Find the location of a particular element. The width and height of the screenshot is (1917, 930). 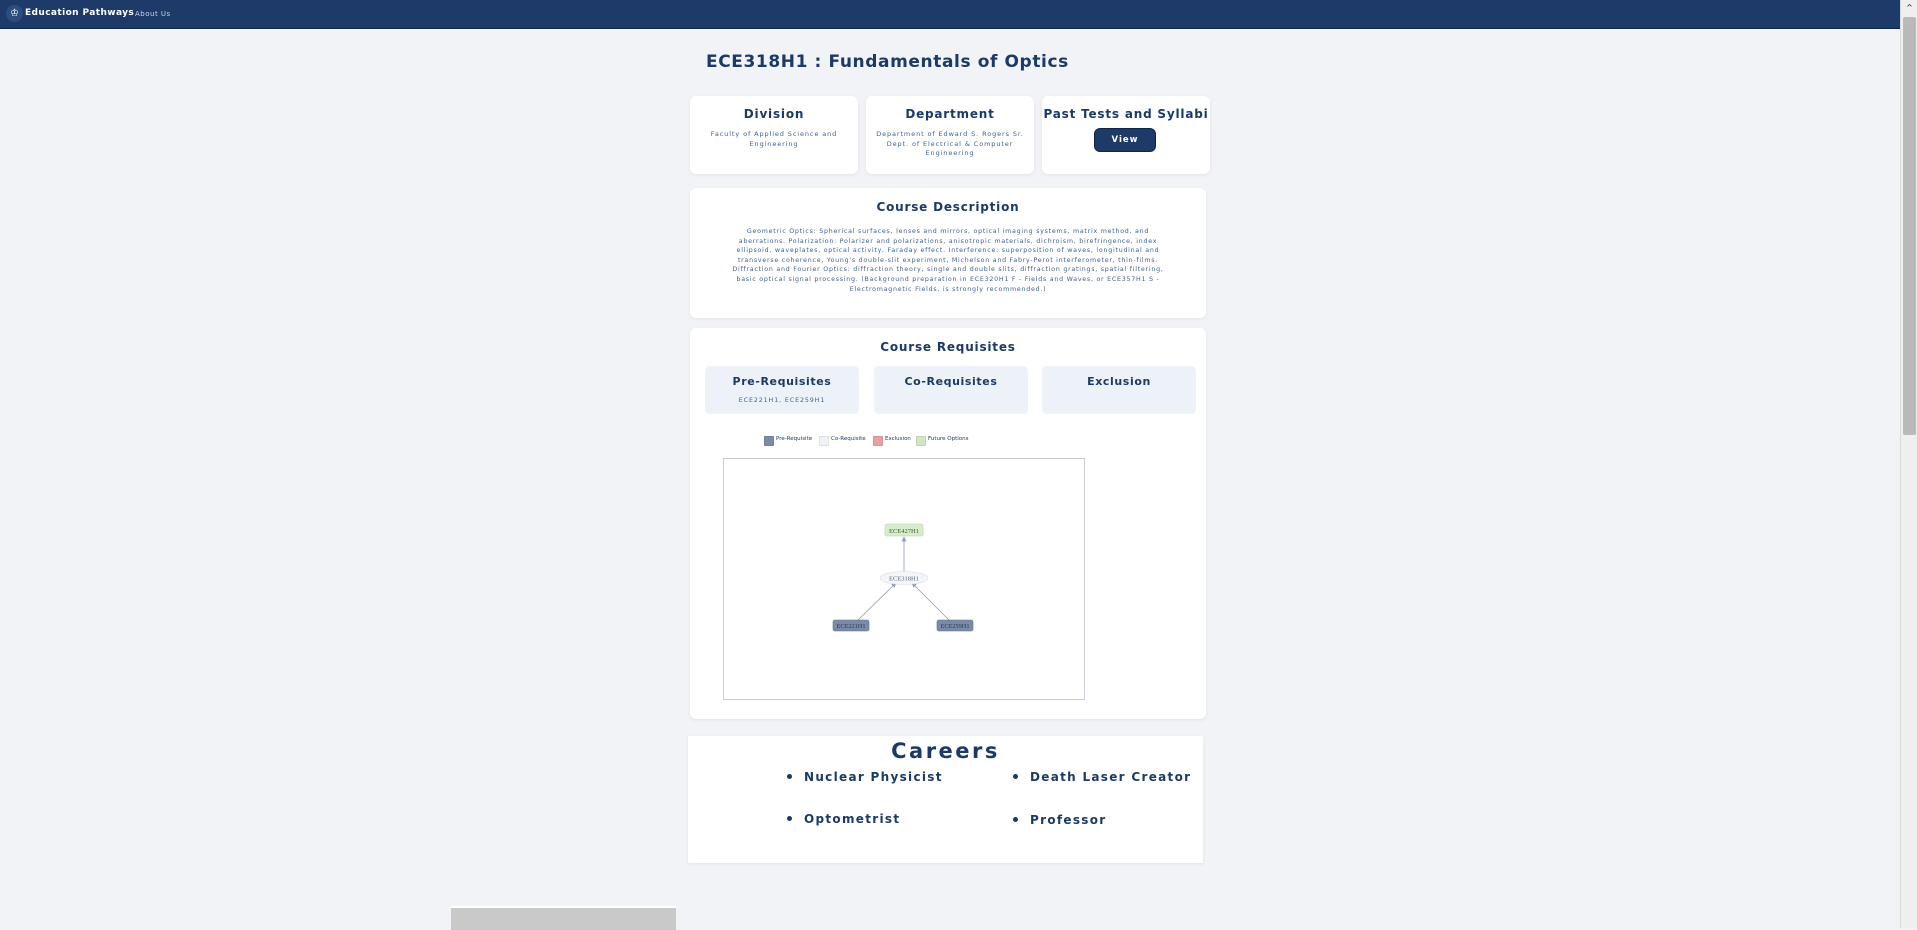

legend-swatch-prerequisite is located at coordinates (769, 441).